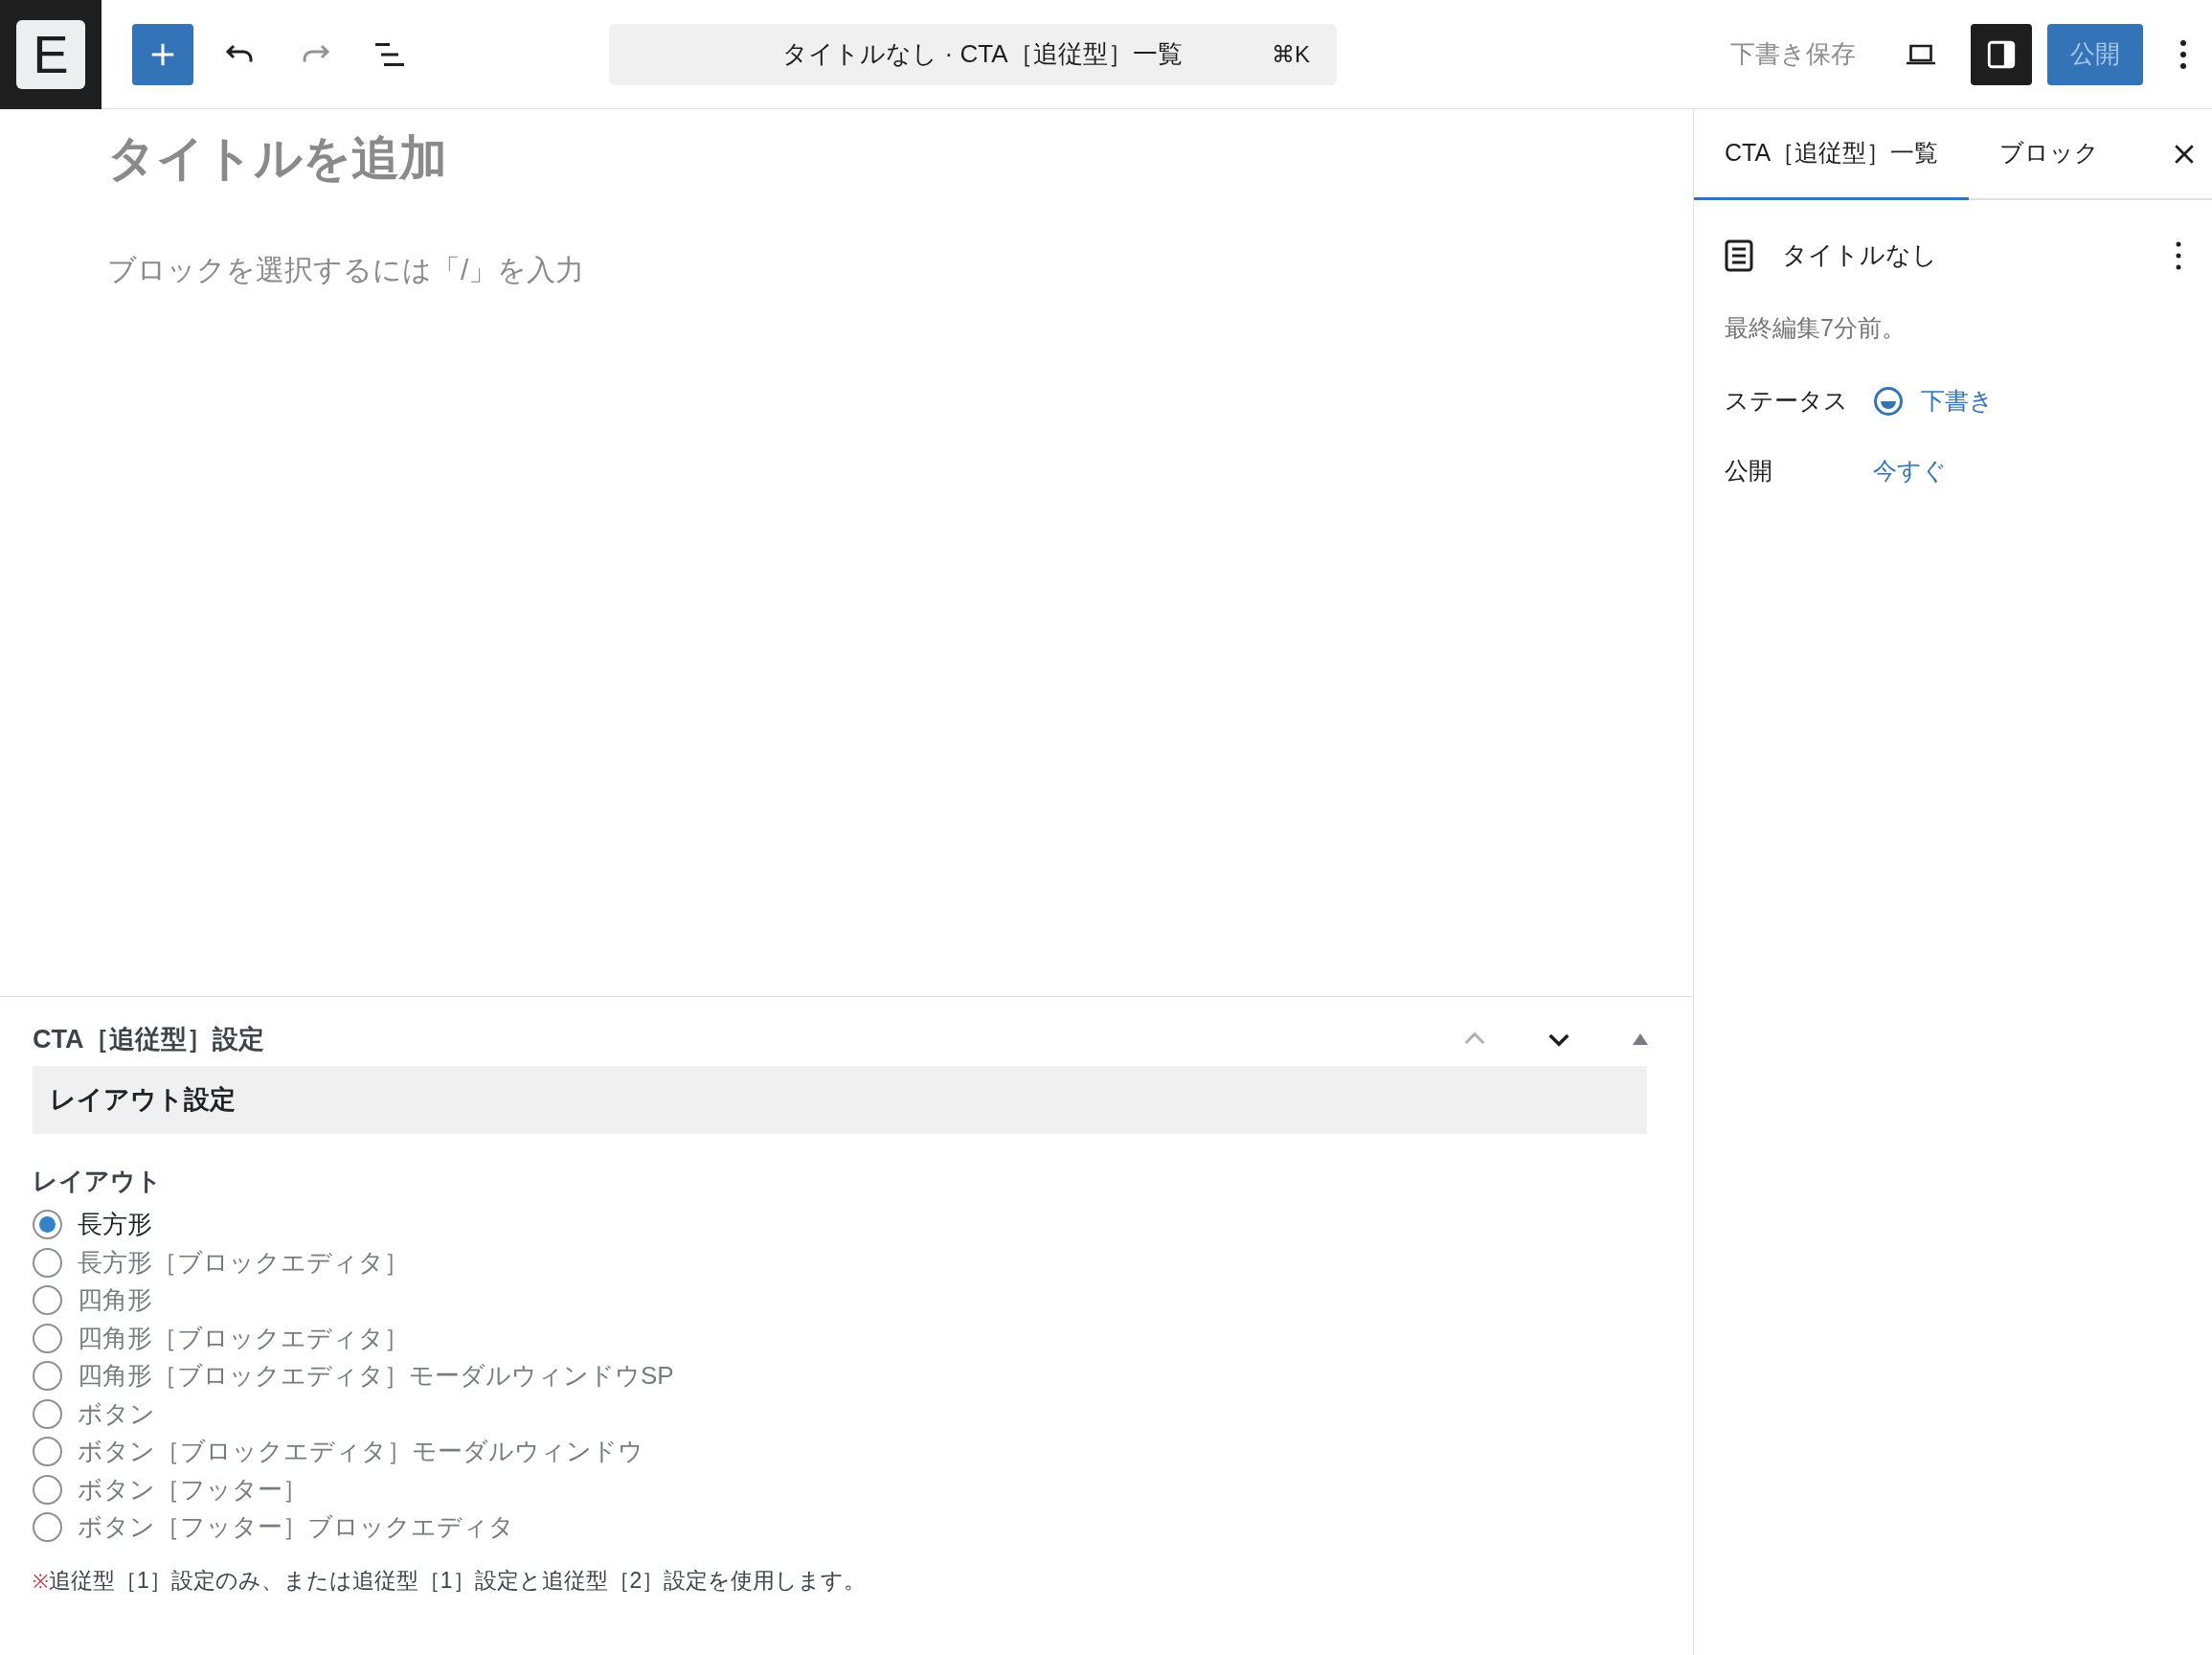 This screenshot has width=2212, height=1655. Describe the element at coordinates (92, 1300) in the screenshot. I see `radio-option: 四角形` at that location.